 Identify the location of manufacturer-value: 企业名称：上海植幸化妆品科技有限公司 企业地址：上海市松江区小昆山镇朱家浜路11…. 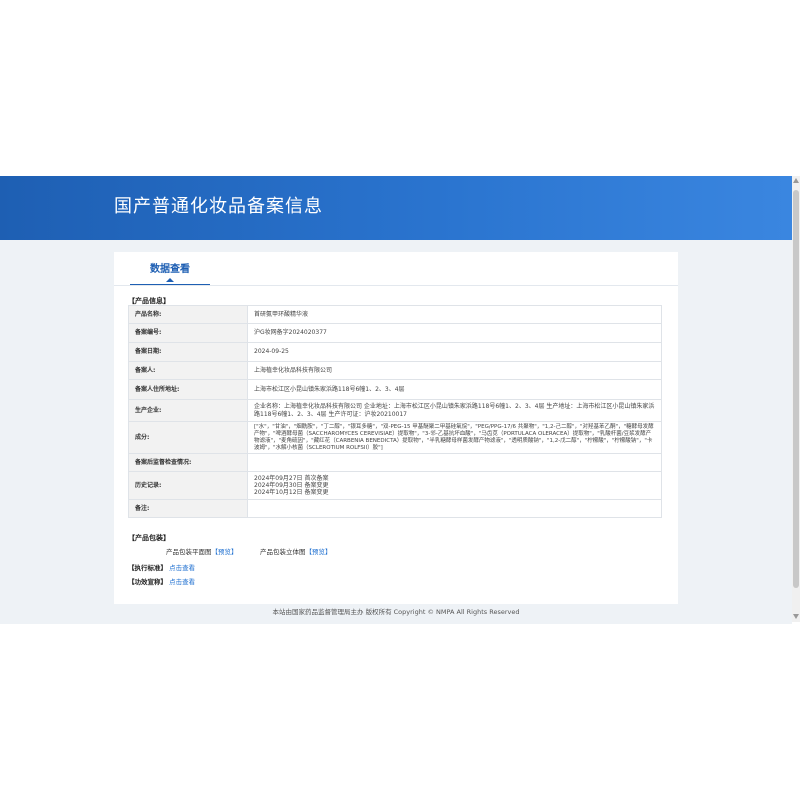
(454, 410).